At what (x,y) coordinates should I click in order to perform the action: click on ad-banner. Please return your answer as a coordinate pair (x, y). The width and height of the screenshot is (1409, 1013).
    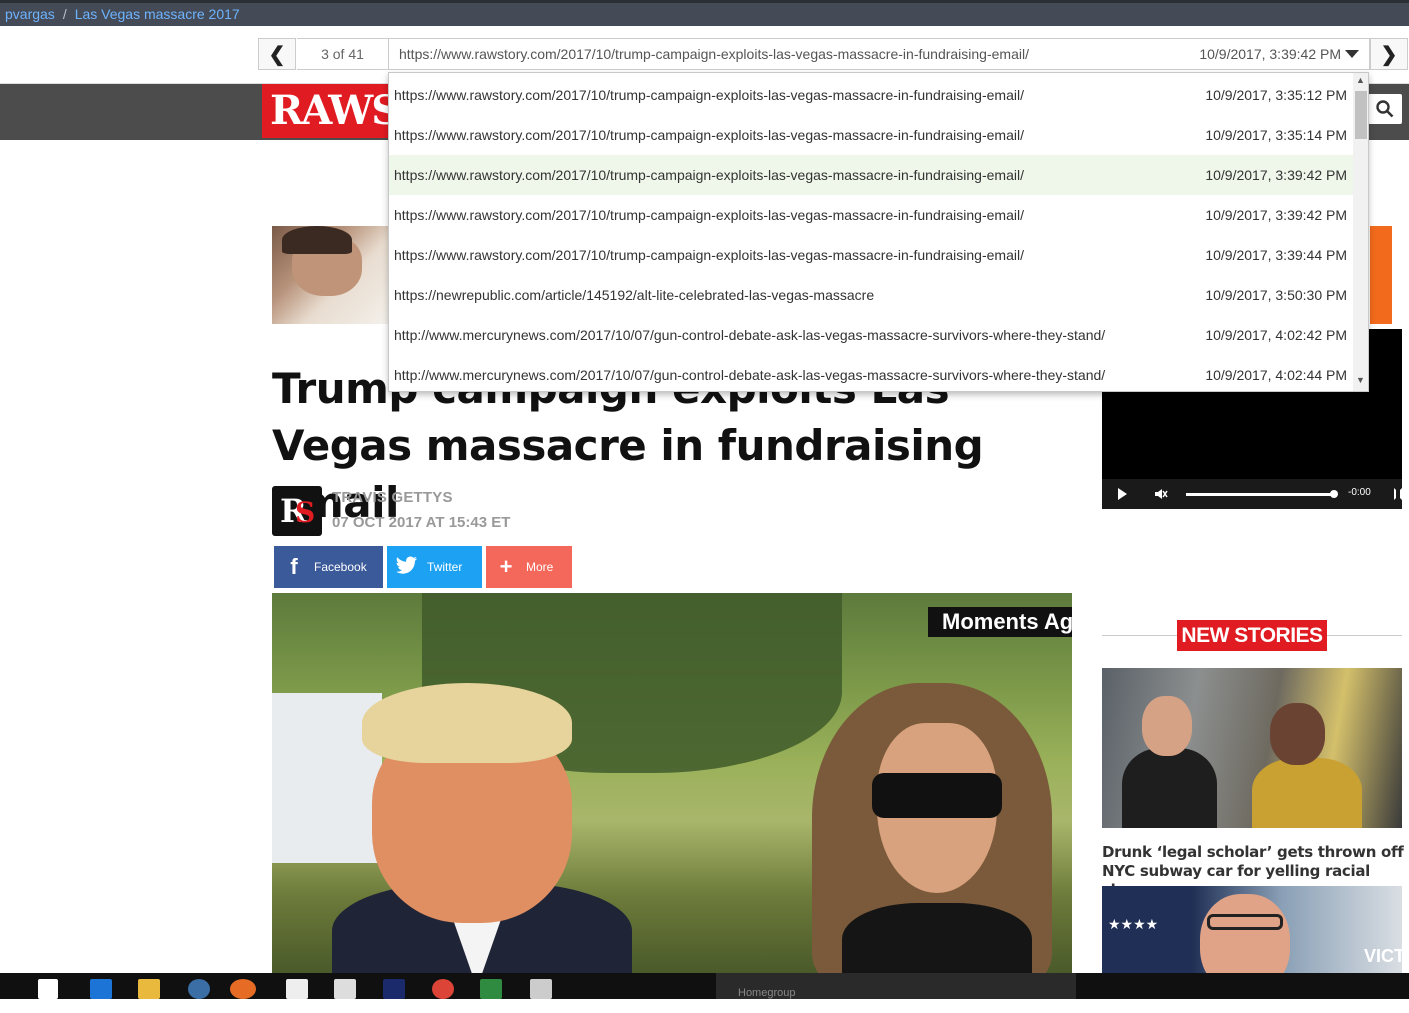
    Looking at the image, I should click on (1381, 275).